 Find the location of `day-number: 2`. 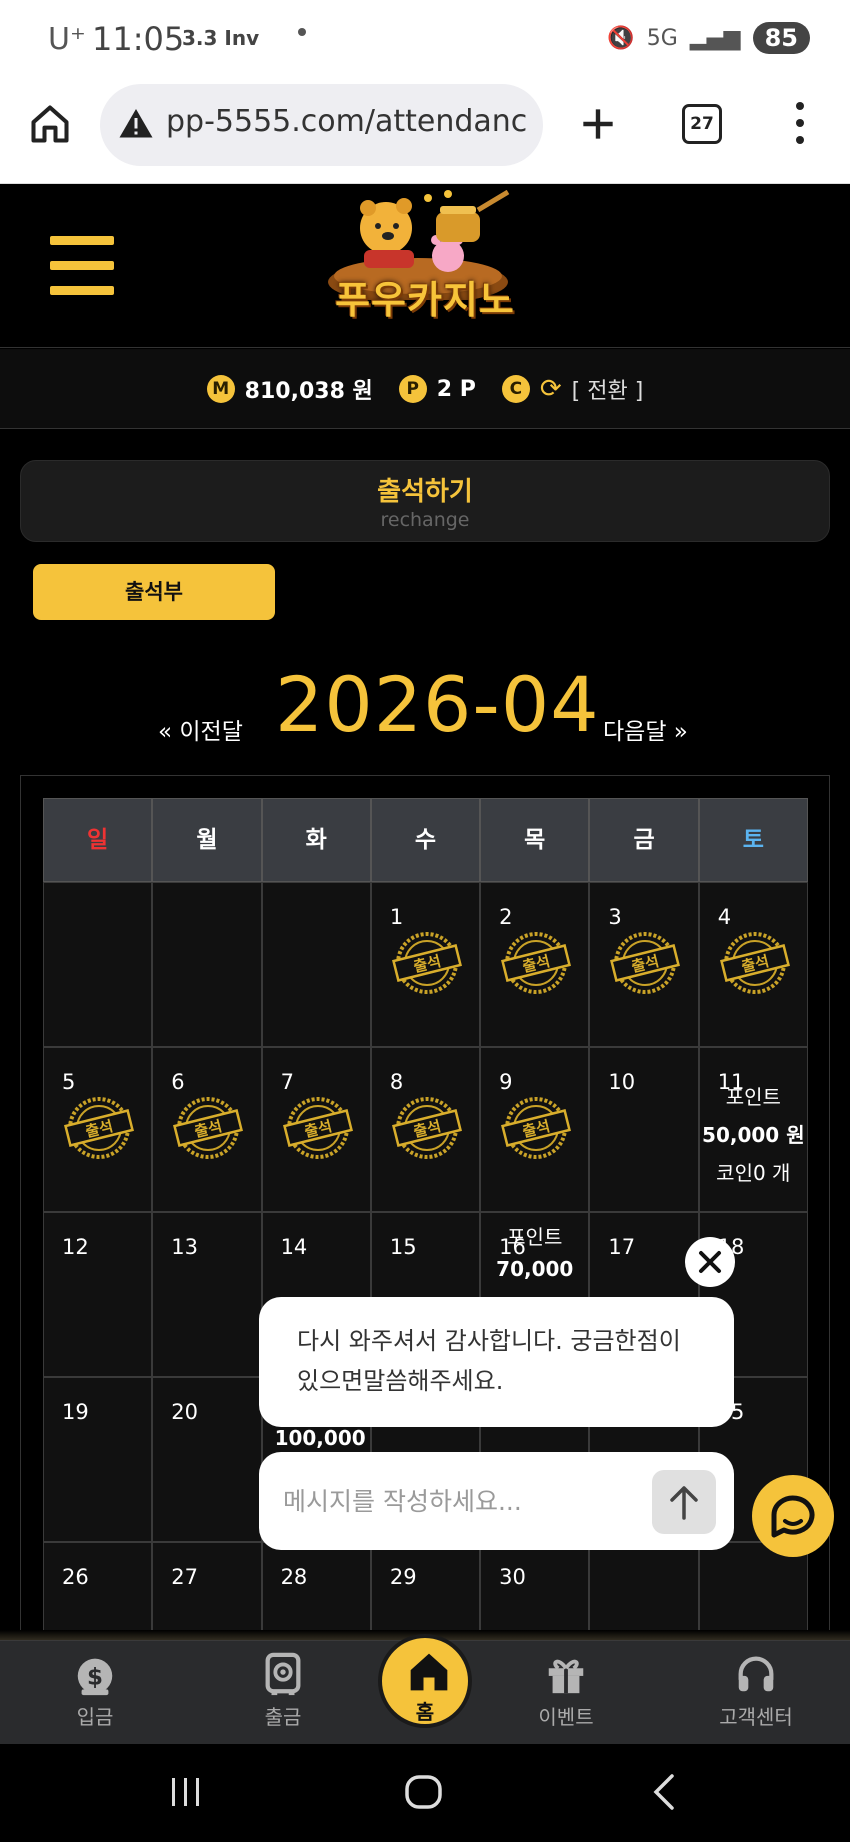

day-number: 2 is located at coordinates (506, 917).